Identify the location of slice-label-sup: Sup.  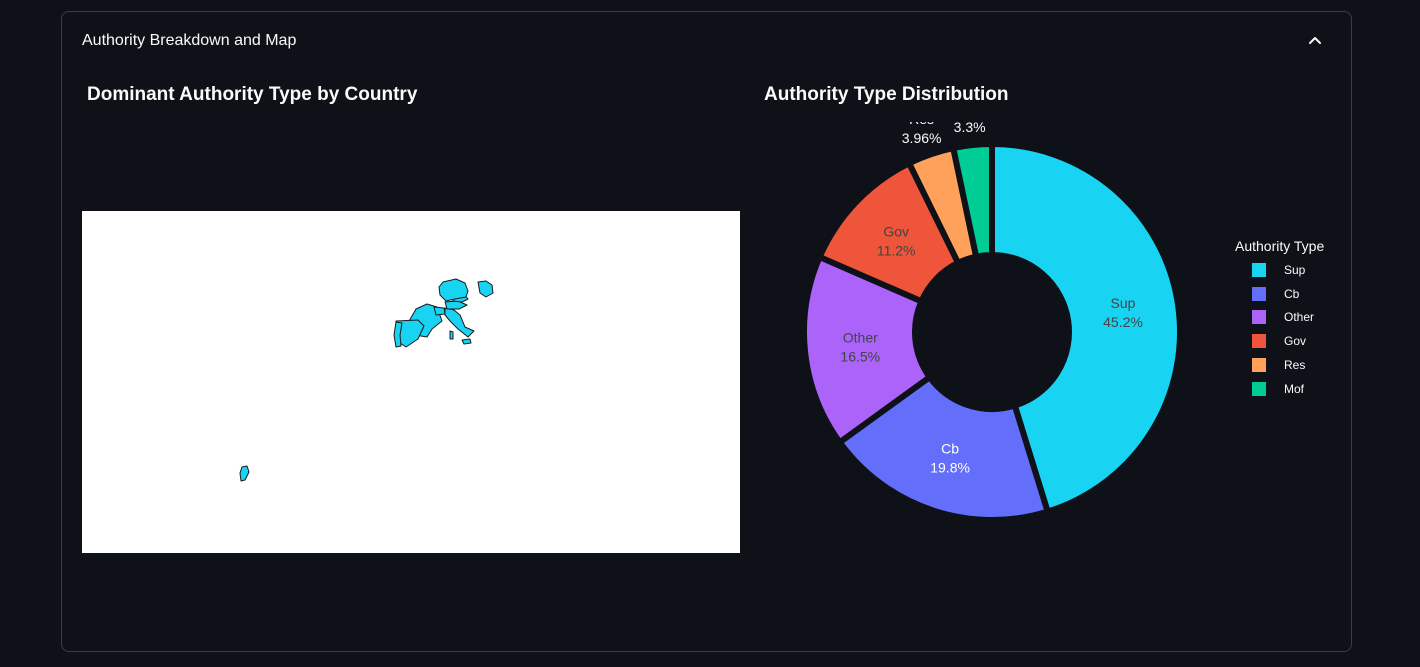
(1123, 303).